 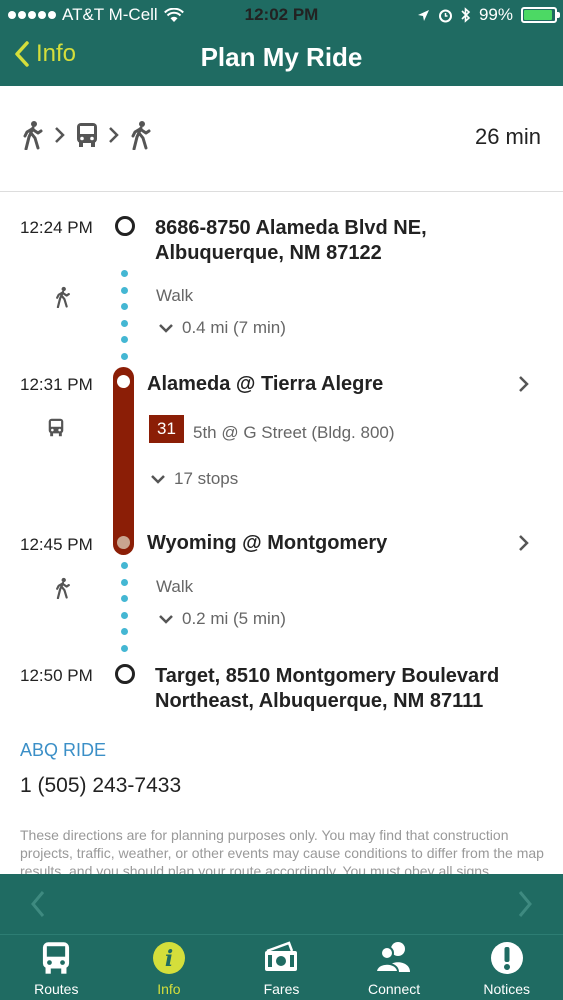 I want to click on battery-icon, so click(x=540, y=15).